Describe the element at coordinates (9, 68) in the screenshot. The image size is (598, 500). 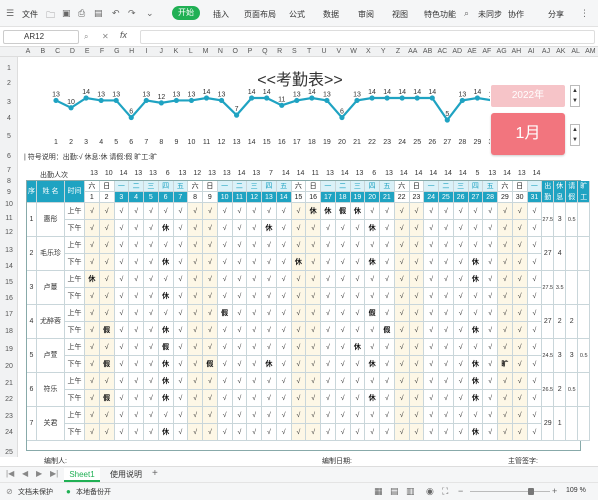
I see `row-header: 1` at that location.